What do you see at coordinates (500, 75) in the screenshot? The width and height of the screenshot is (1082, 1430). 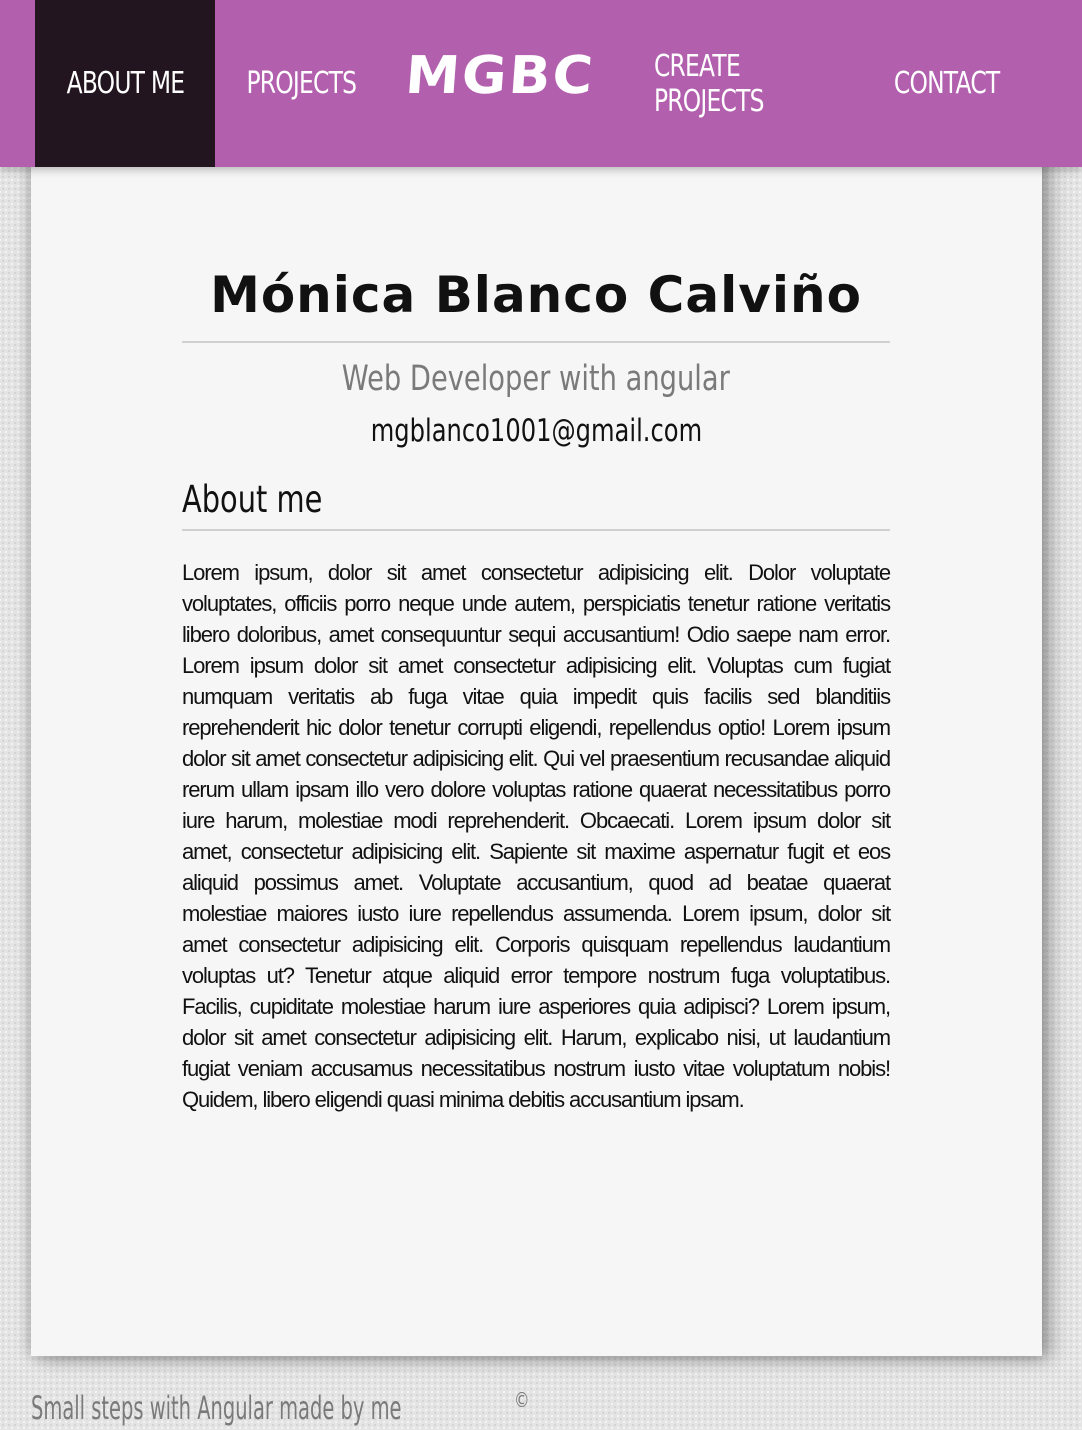 I see `site-logo-text: MGBC` at bounding box center [500, 75].